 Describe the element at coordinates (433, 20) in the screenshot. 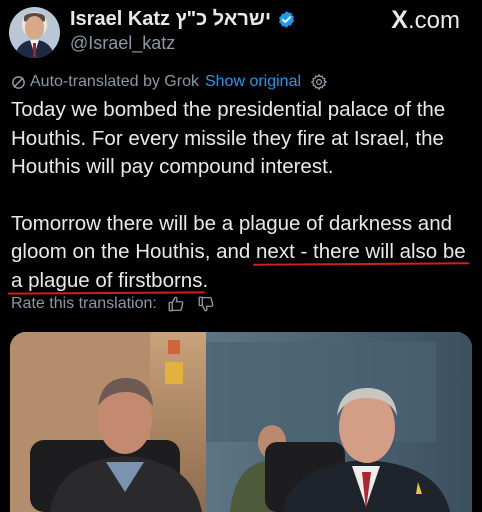

I see `site-logo-suffix: .com` at that location.